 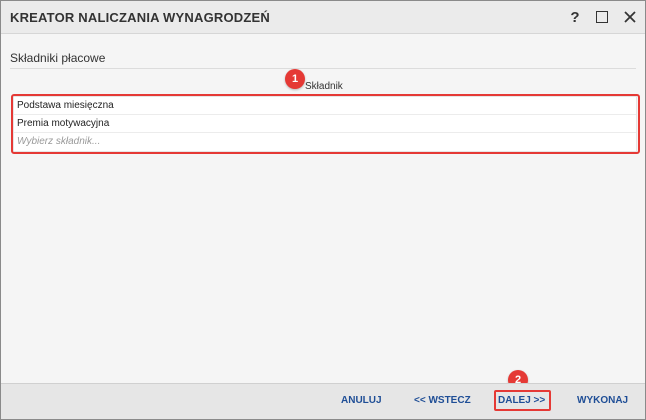 I want to click on help-icon: ?, so click(x=575, y=17).